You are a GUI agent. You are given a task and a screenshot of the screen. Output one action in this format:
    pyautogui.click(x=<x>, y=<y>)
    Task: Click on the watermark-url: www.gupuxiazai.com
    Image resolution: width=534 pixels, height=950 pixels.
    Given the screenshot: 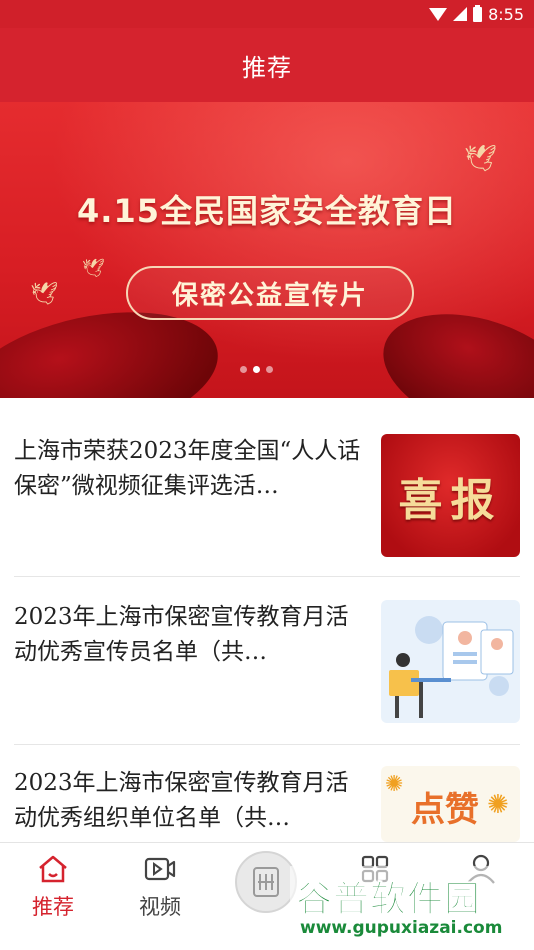 What is the action you would take?
    pyautogui.click(x=401, y=928)
    